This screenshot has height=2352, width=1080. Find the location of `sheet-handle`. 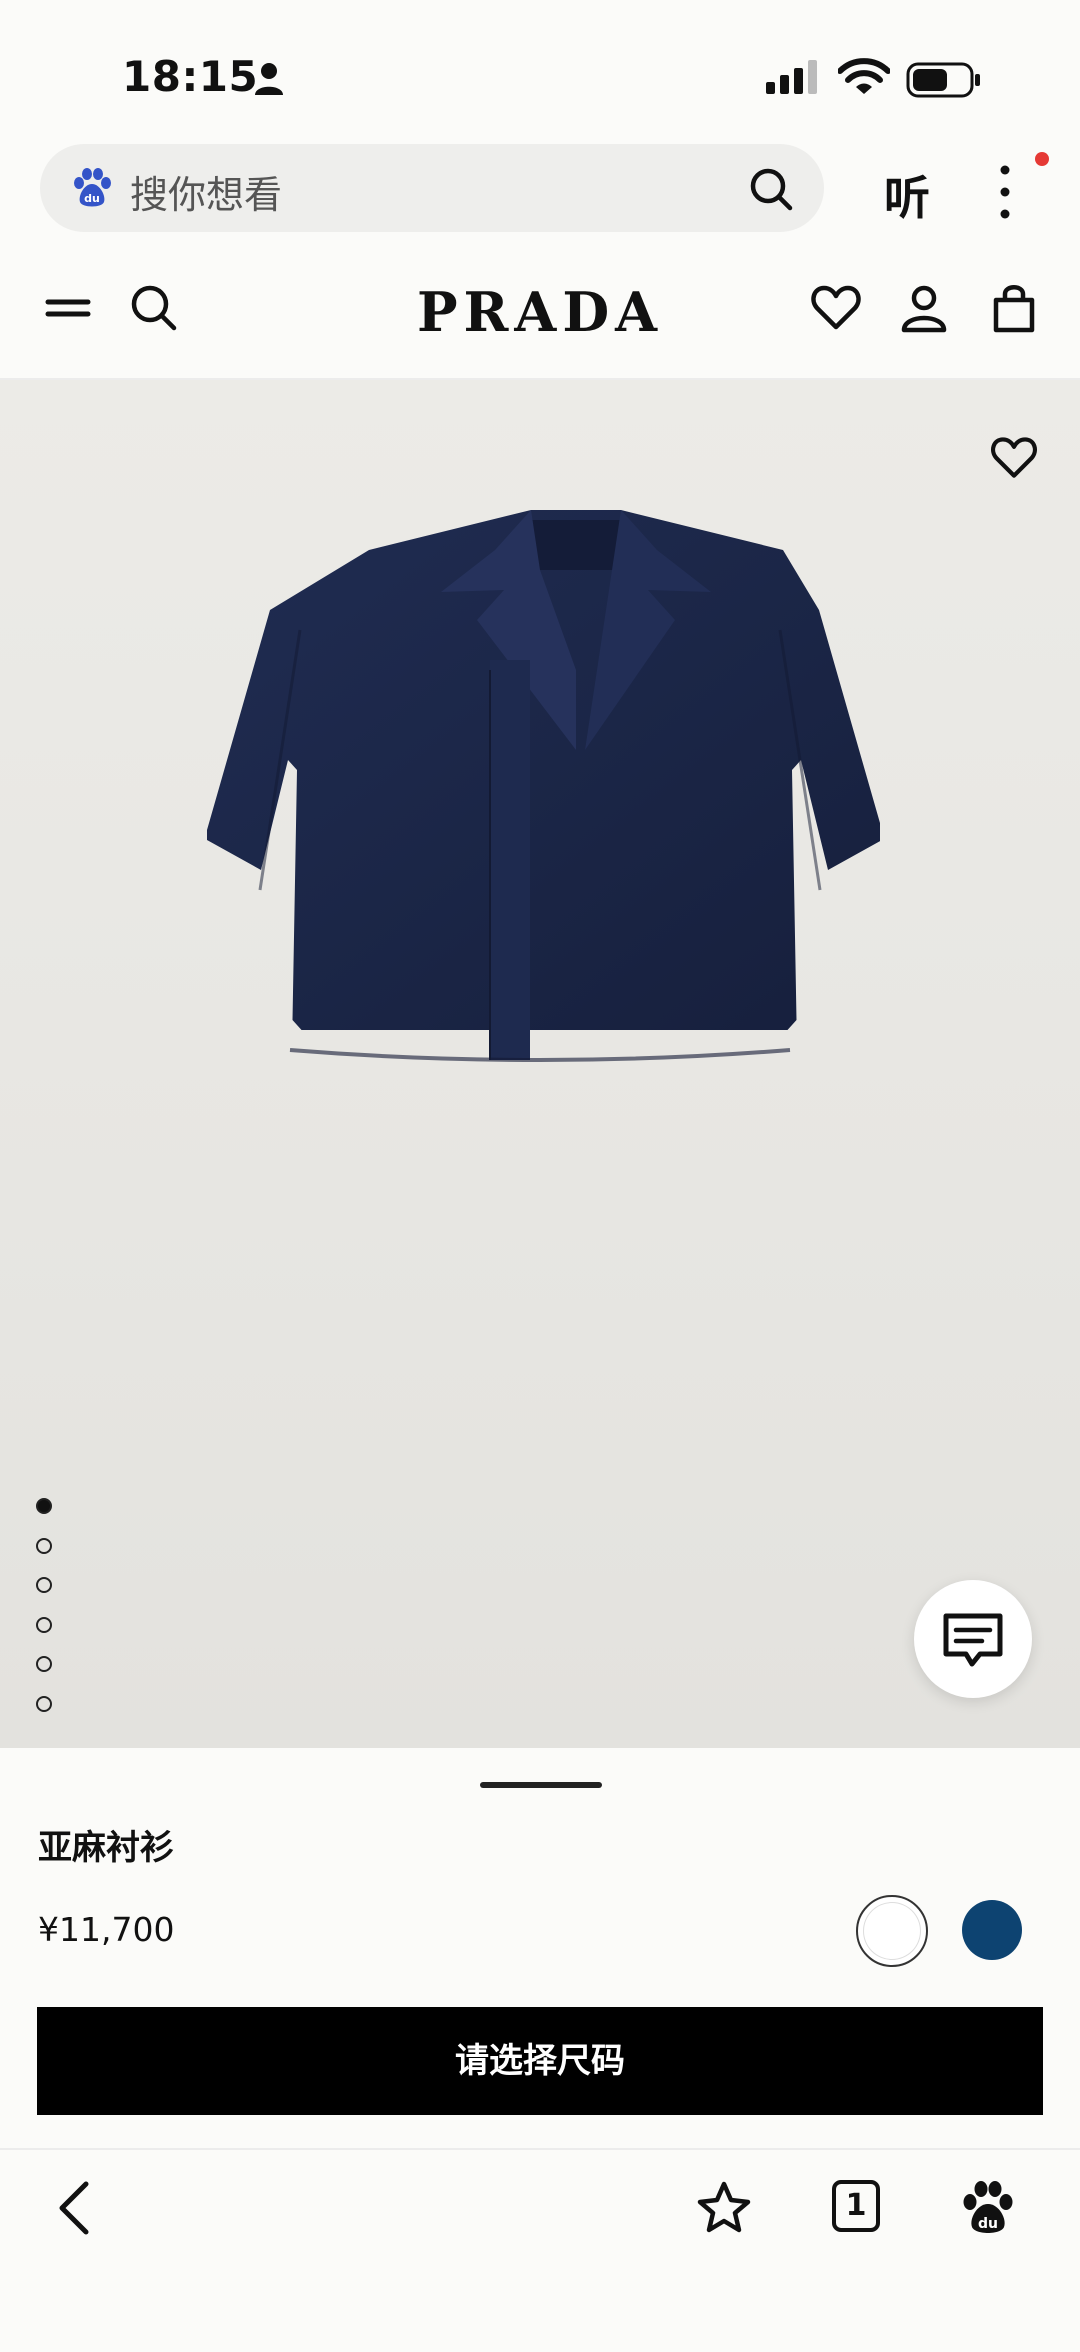

sheet-handle is located at coordinates (541, 1785).